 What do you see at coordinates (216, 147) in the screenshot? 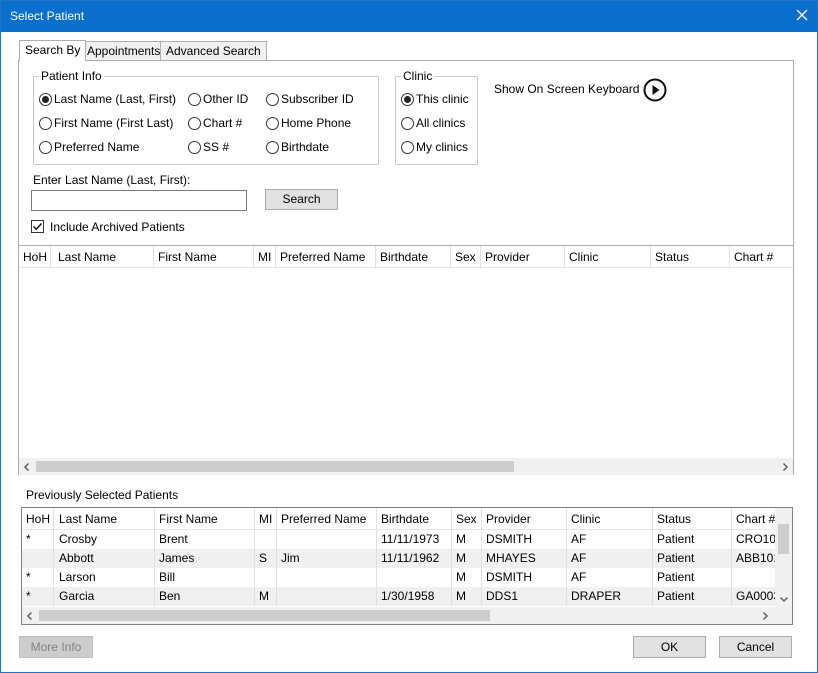
I see `radio-label: SS #` at bounding box center [216, 147].